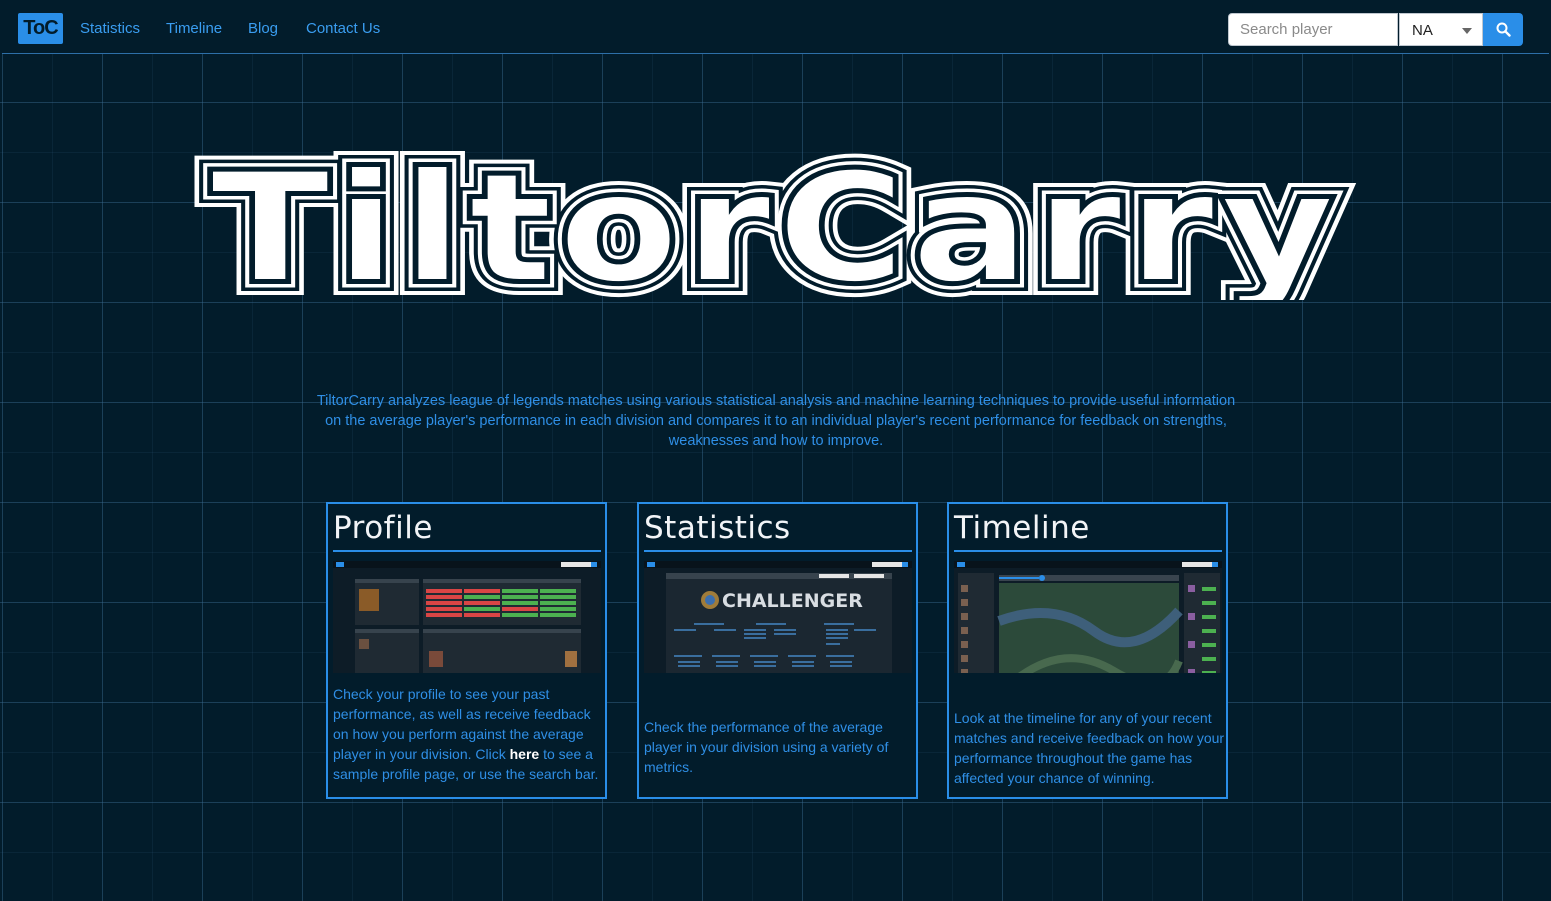 The image size is (1551, 901). Describe the element at coordinates (778, 531) in the screenshot. I see `statistics-card-title: Statistics` at that location.